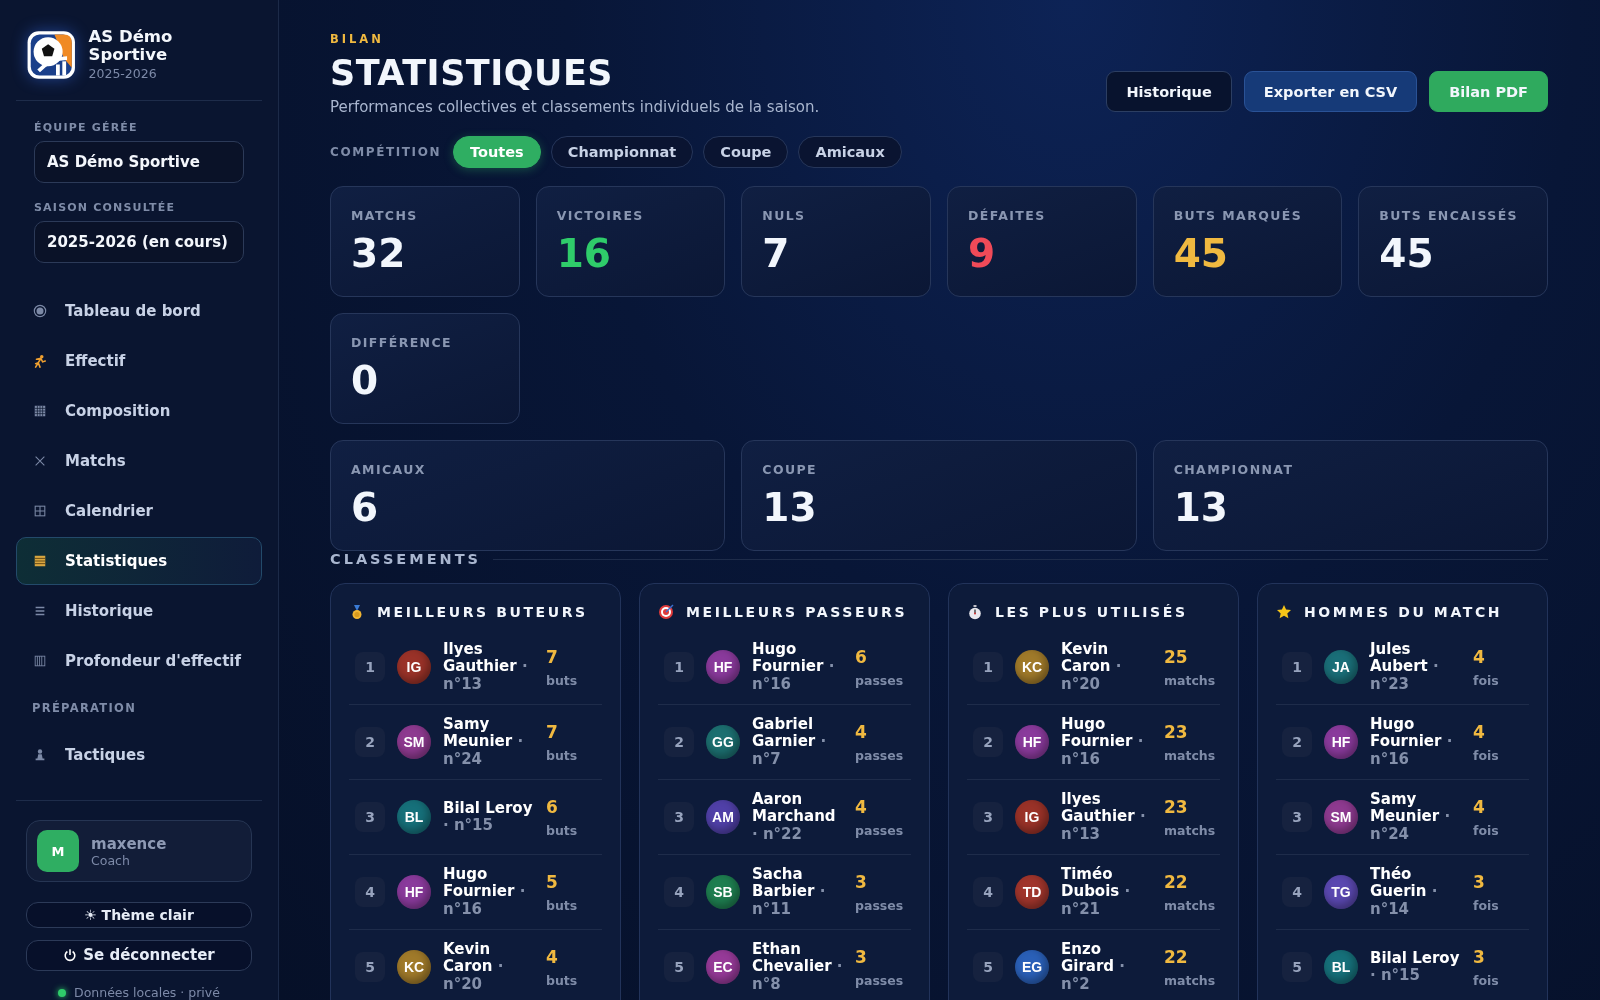  What do you see at coordinates (1234, 469) in the screenshot?
I see `stat-label: CHAMPIONNAT` at bounding box center [1234, 469].